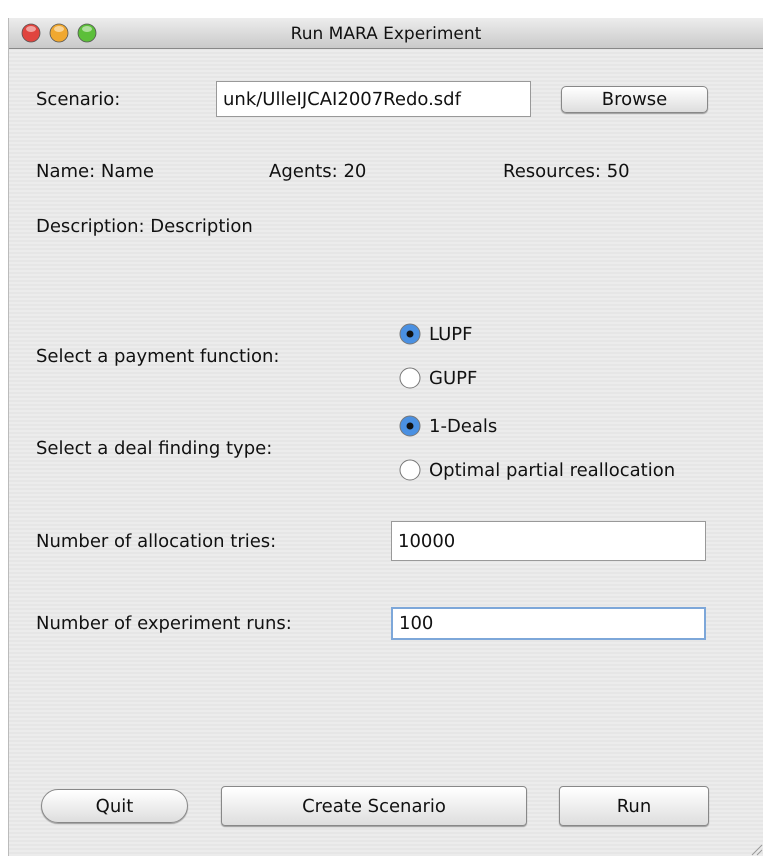 The width and height of the screenshot is (763, 856). Describe the element at coordinates (453, 378) in the screenshot. I see `radio-label: GUPF` at that location.